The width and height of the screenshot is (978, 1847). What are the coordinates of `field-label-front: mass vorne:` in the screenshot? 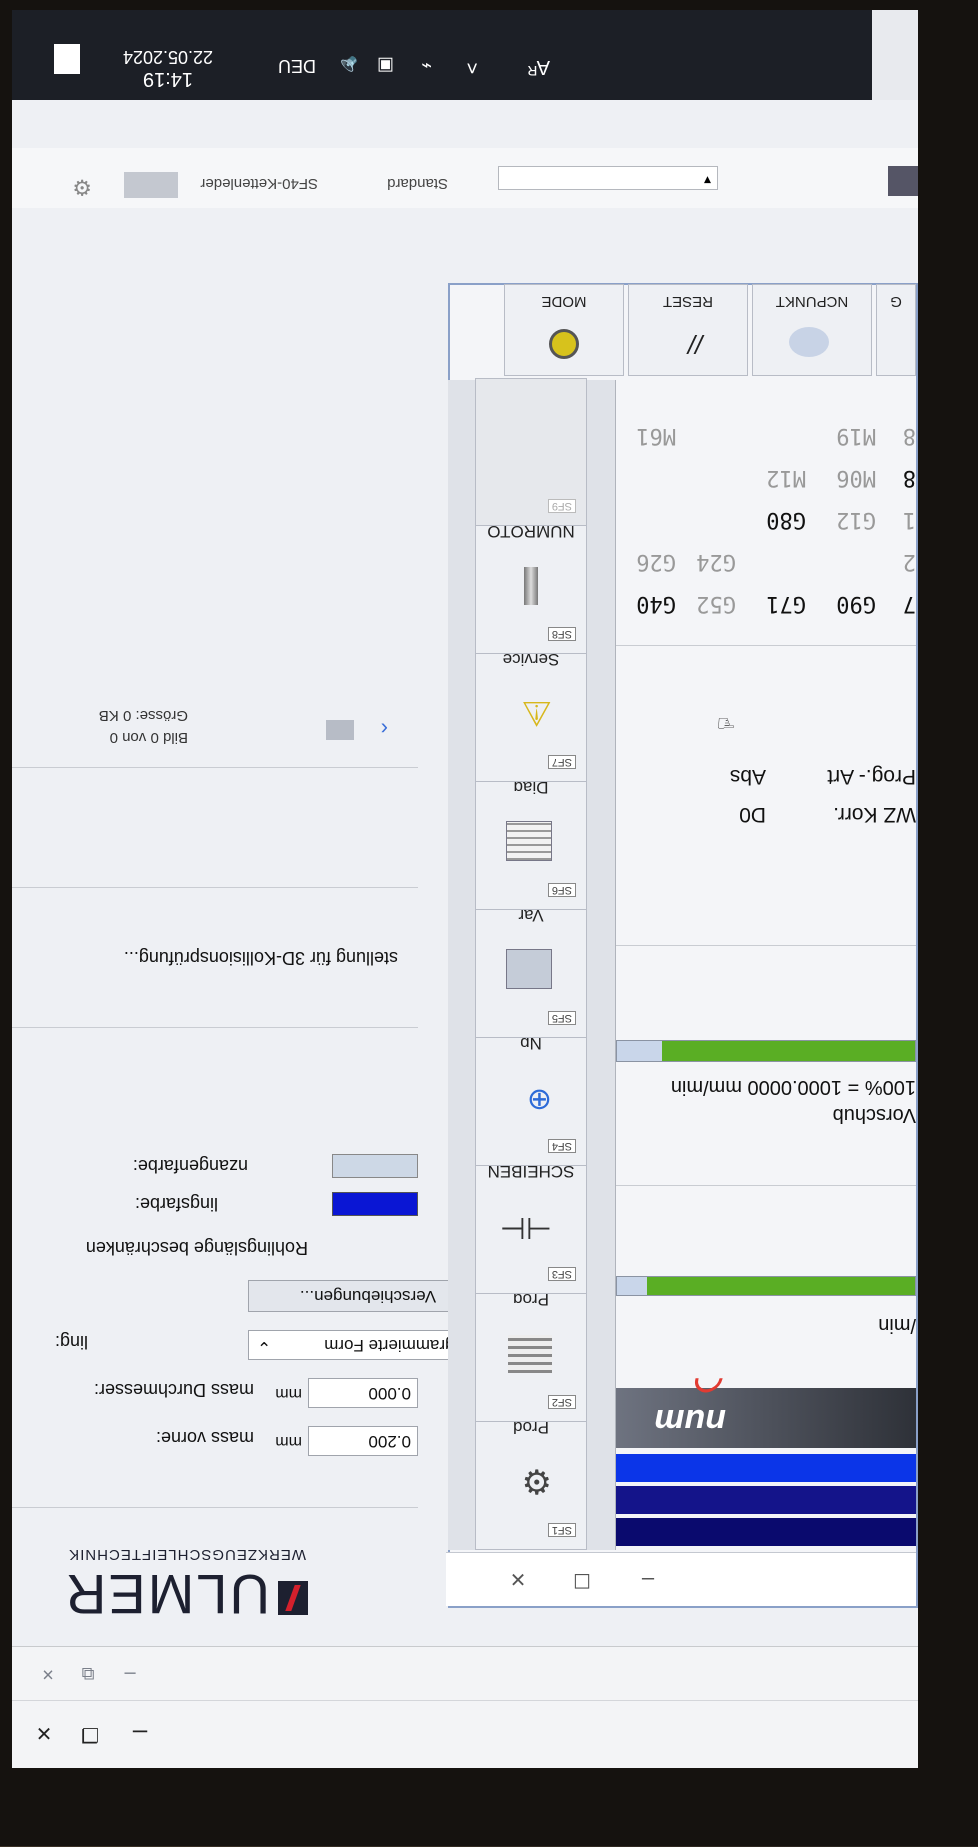 It's located at (204, 1438).